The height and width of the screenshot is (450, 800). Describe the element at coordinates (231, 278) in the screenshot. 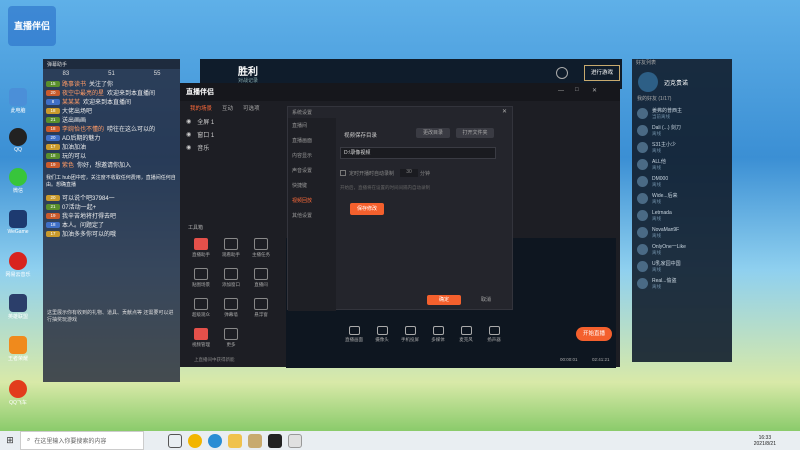

I see `tool-button: 添加窗口` at that location.